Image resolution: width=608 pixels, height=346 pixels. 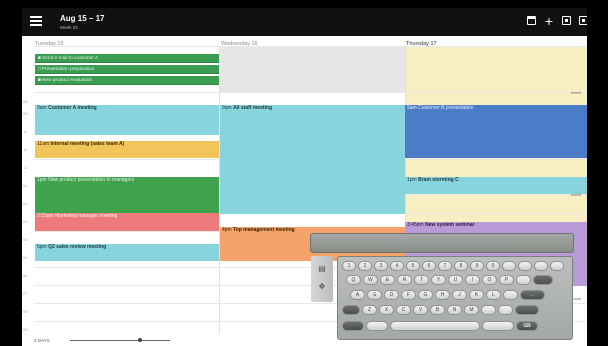 What do you see at coordinates (493, 266) in the screenshot?
I see `key: 0` at bounding box center [493, 266].